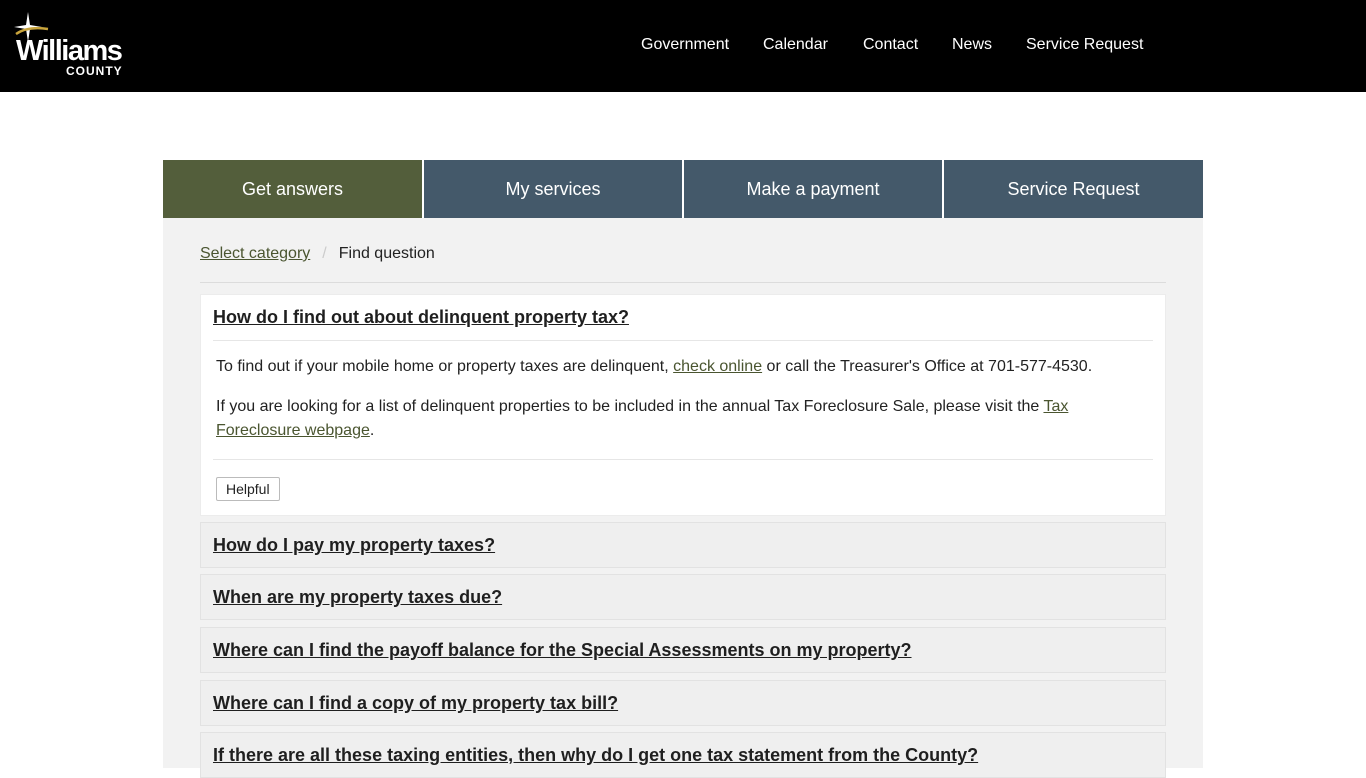 Image resolution: width=1366 pixels, height=778 pixels. What do you see at coordinates (890, 45) in the screenshot?
I see `nav-contact: Contact` at bounding box center [890, 45].